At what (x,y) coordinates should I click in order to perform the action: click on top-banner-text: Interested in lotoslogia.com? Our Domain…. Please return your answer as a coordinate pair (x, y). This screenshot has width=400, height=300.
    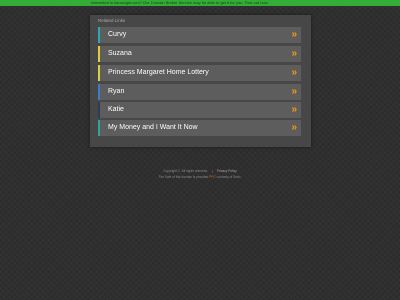
    Looking at the image, I should click on (202, 3).